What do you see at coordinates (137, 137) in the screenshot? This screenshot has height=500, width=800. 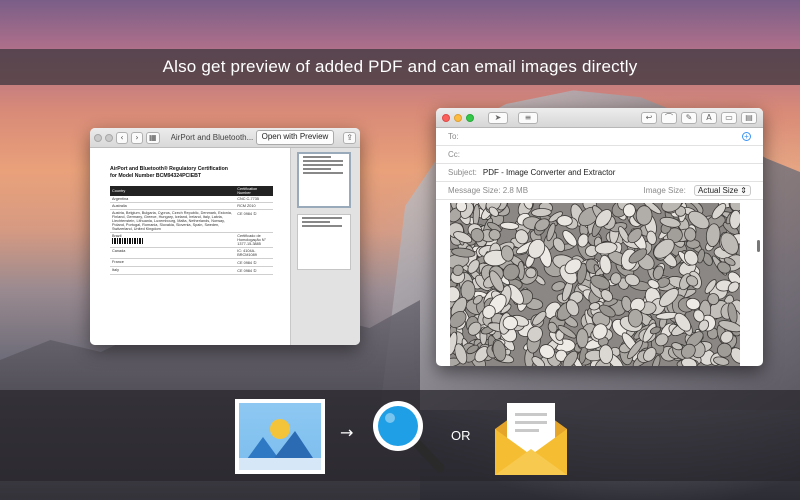 I see `forward-button: ›` at bounding box center [137, 137].